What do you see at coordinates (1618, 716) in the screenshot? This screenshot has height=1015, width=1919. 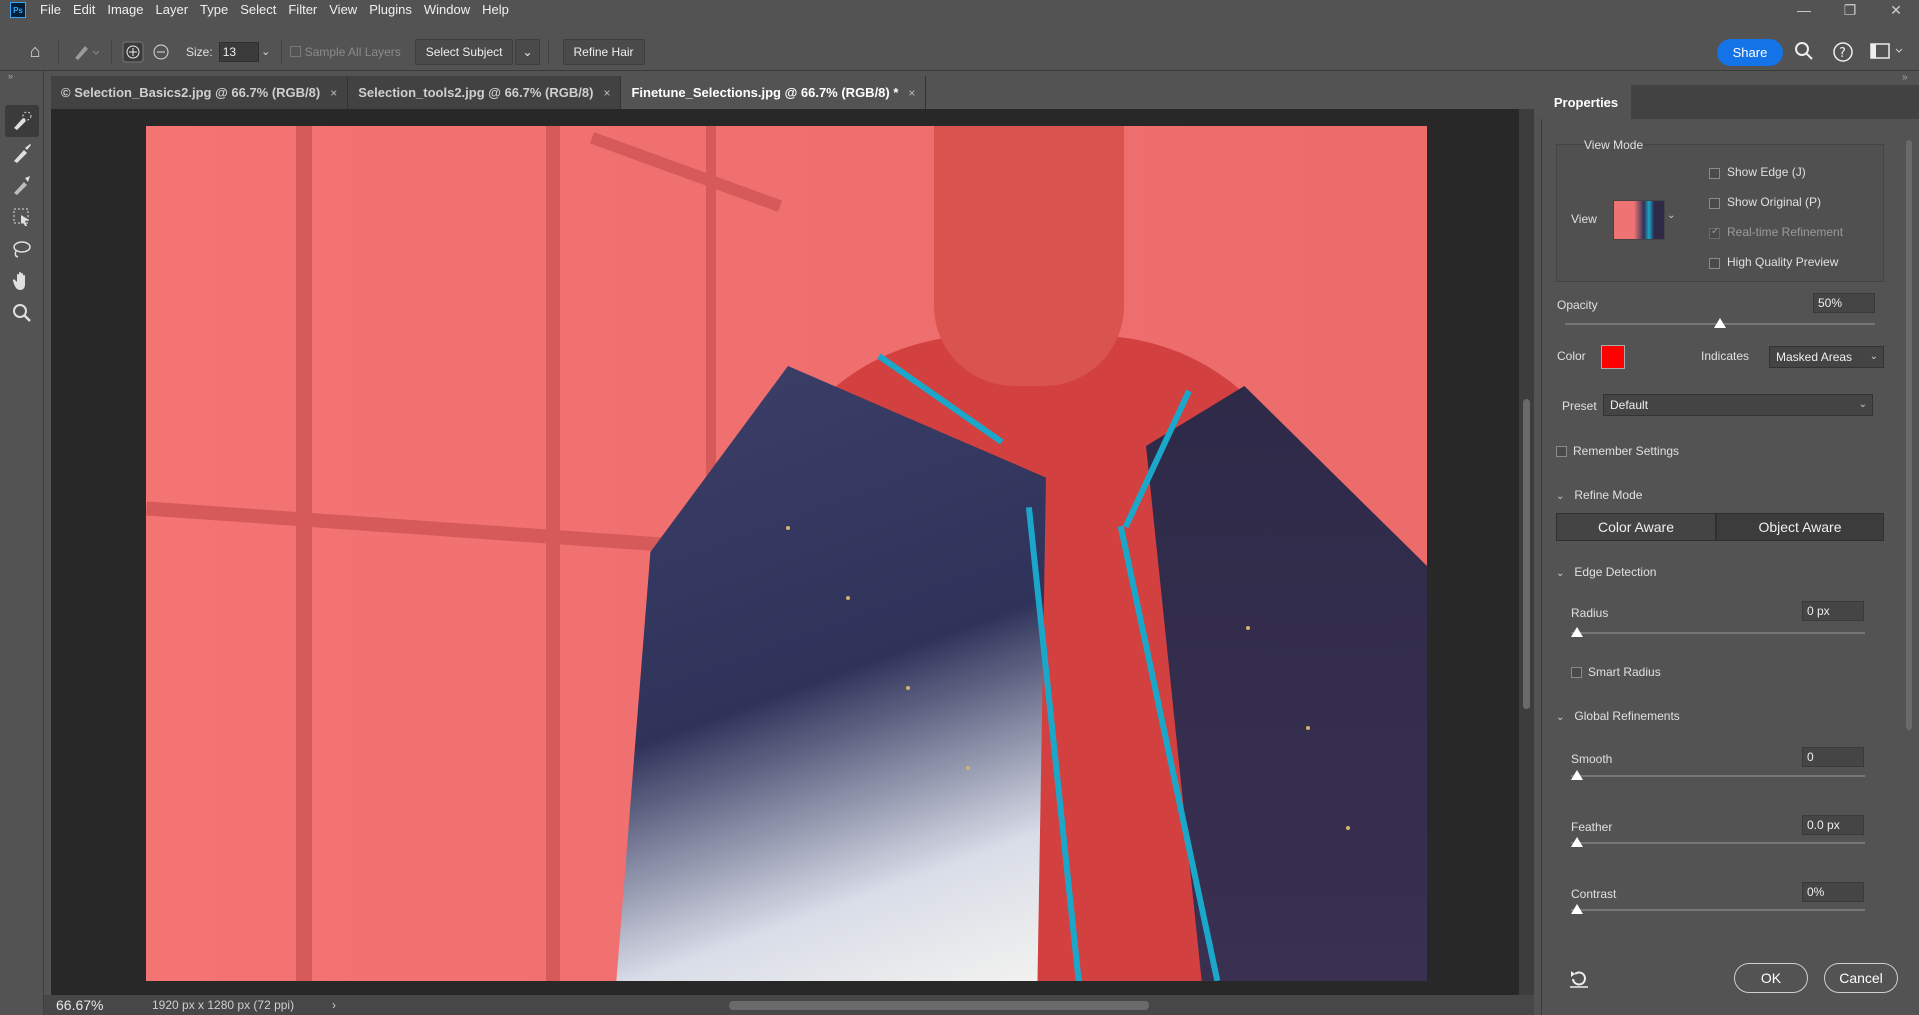 I see `global-refinements-section: ⌄ Global Refinements` at bounding box center [1618, 716].